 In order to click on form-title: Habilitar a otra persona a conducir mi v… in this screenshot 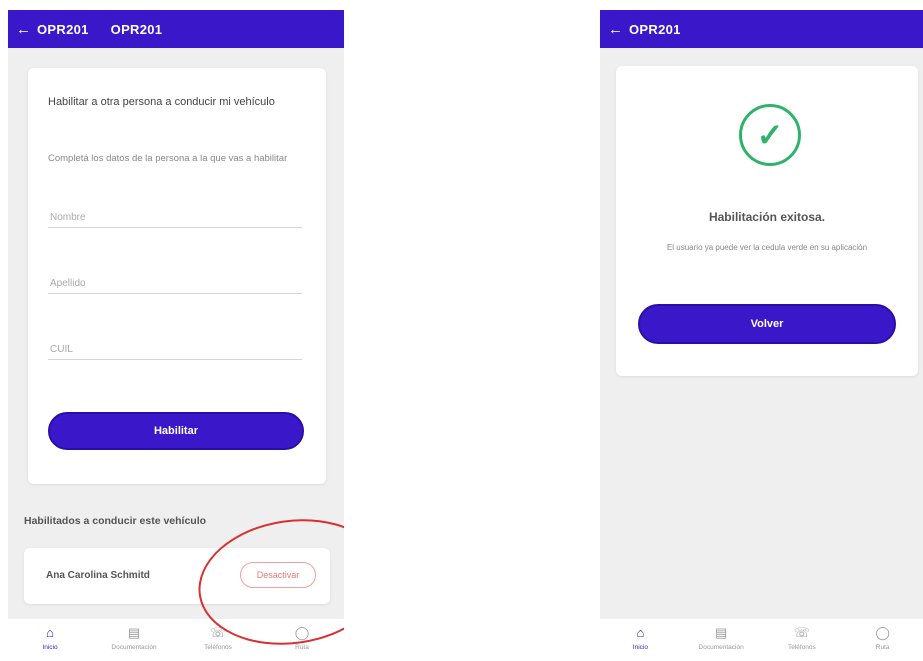, I will do `click(161, 102)`.